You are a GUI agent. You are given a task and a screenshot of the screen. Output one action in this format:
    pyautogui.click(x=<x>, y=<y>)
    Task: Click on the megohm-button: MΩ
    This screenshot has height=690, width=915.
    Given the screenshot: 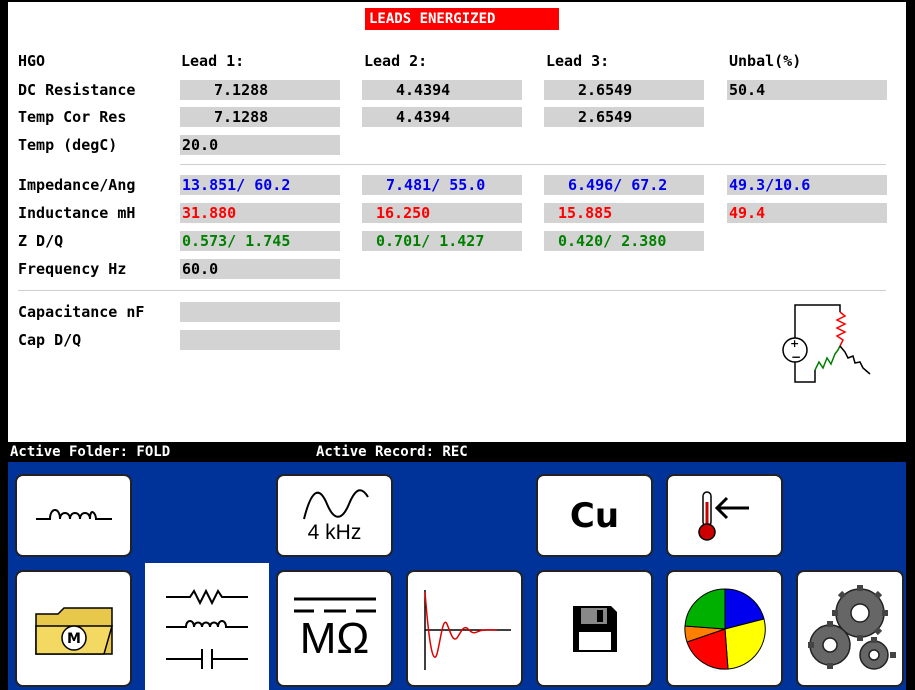 What is the action you would take?
    pyautogui.click(x=334, y=628)
    